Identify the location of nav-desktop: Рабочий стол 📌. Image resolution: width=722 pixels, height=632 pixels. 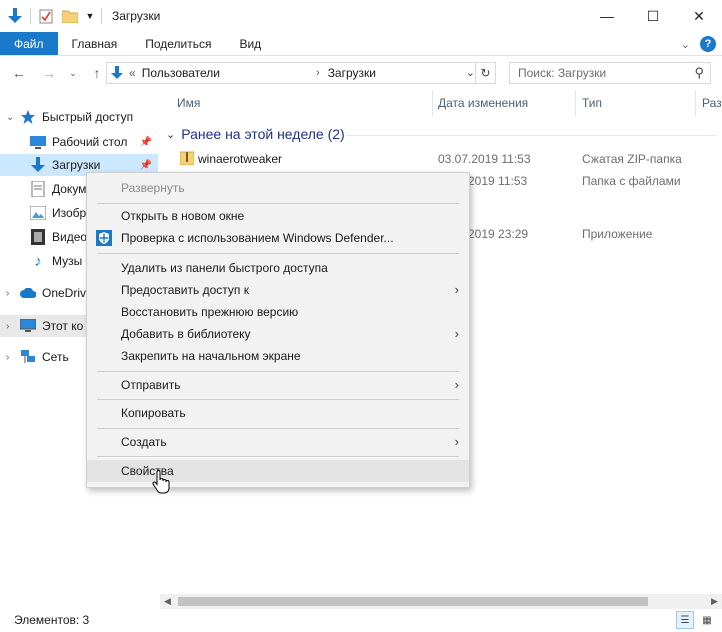
(79, 142).